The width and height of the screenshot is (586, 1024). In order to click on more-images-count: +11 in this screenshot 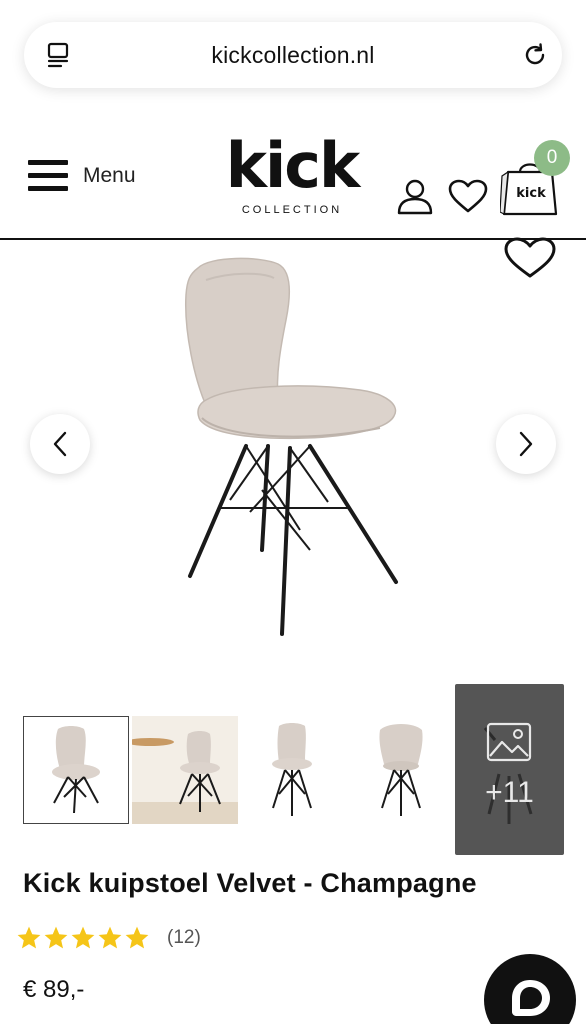, I will do `click(509, 793)`.